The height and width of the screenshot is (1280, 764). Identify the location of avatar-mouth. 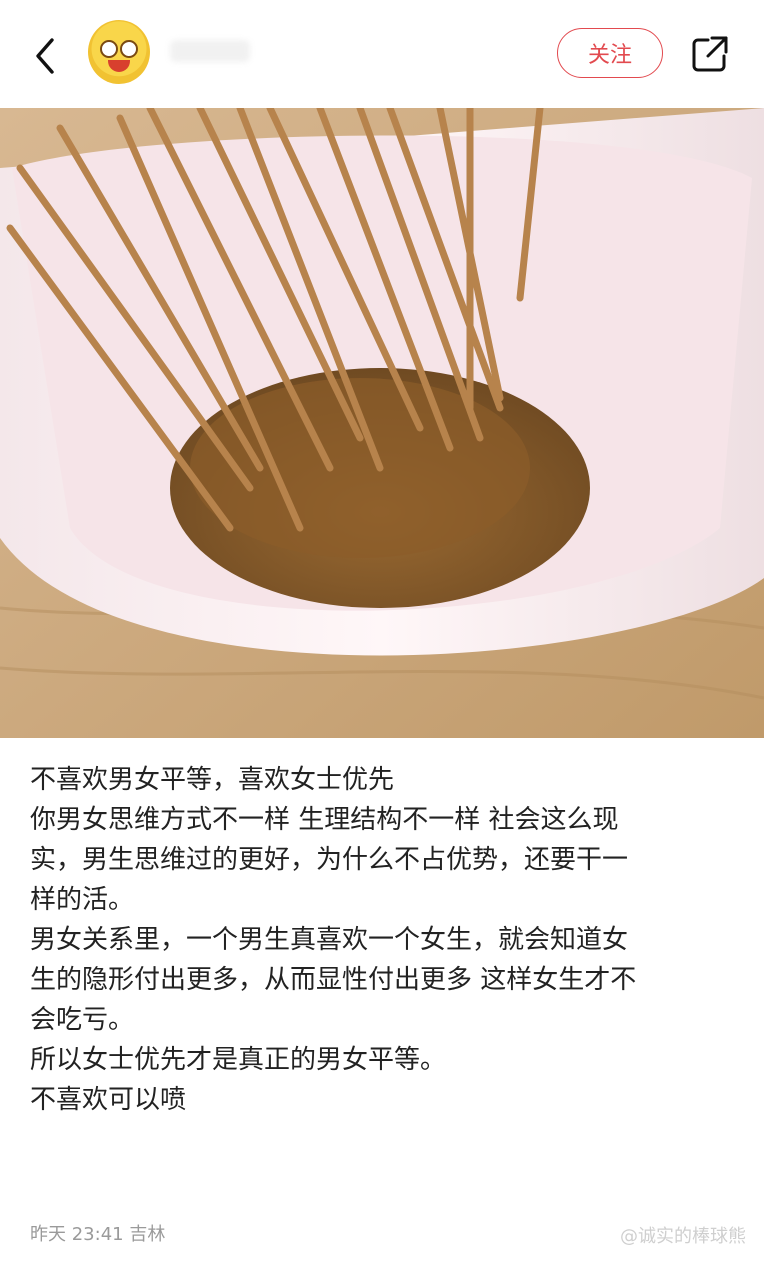
(119, 66).